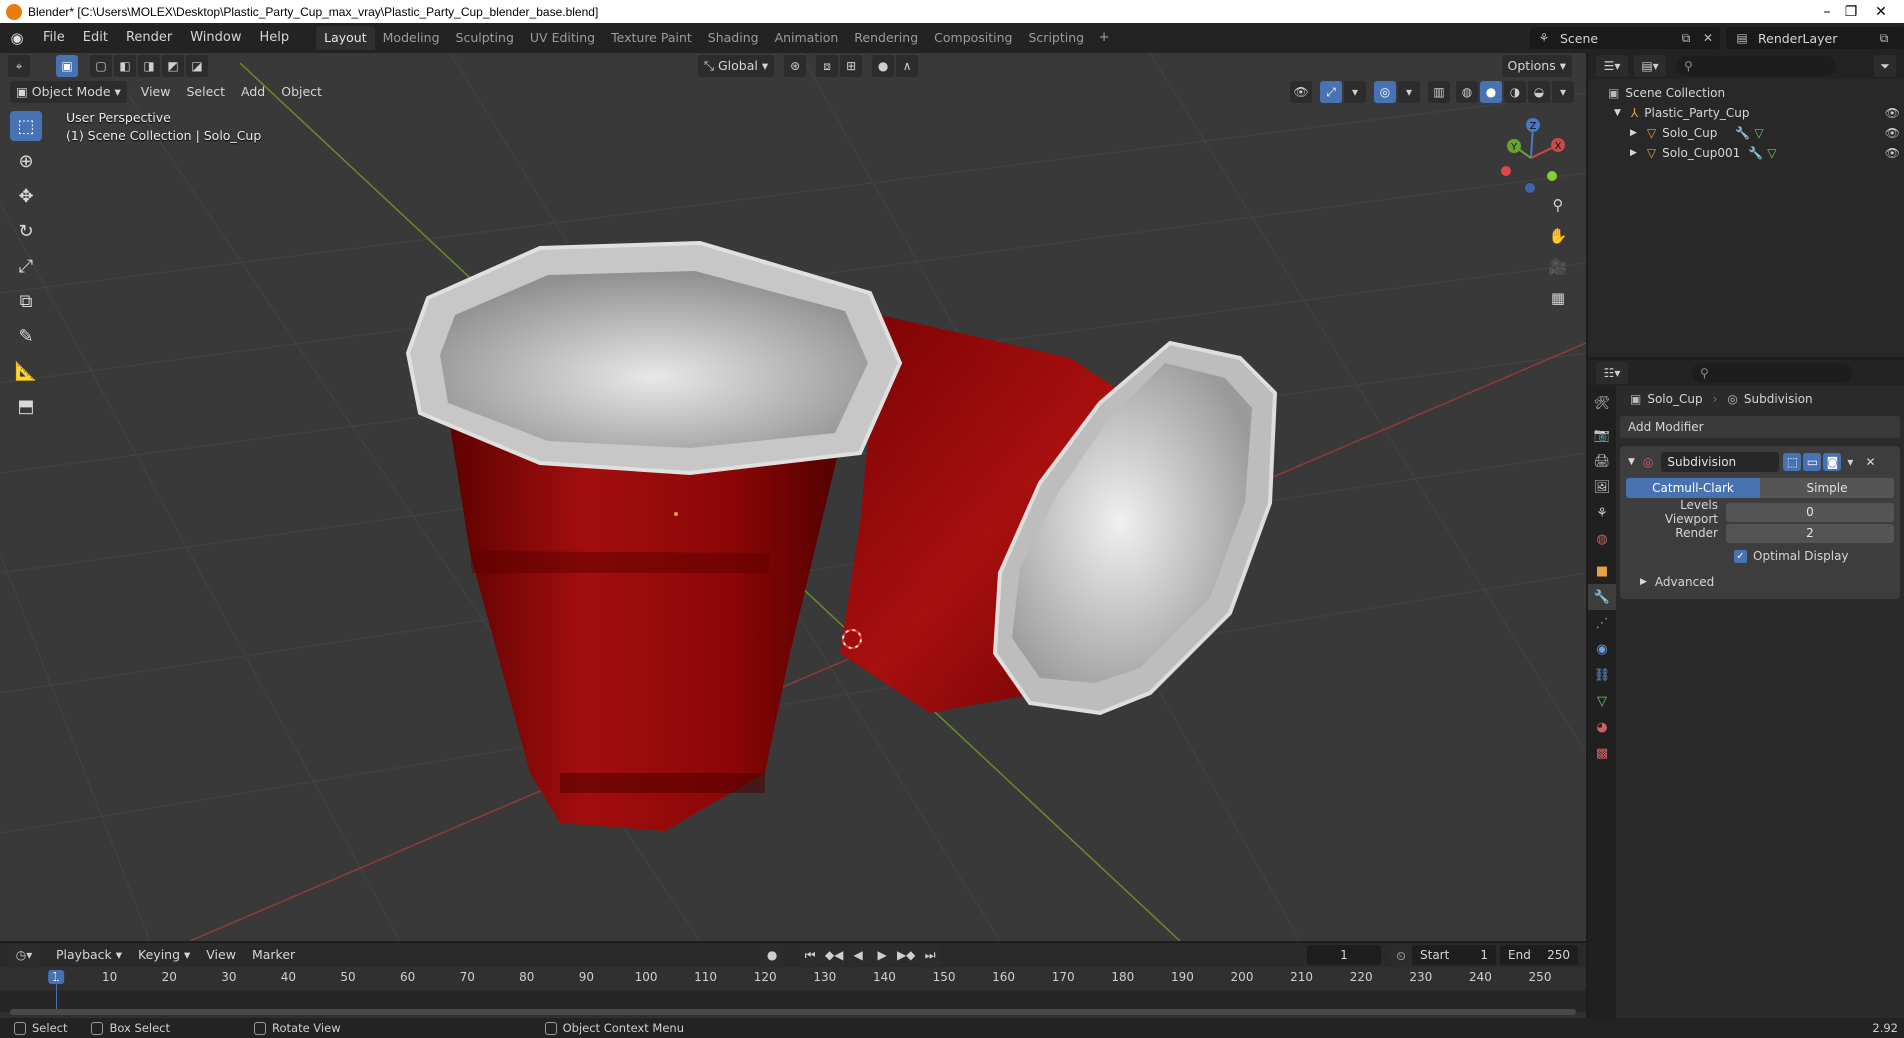  What do you see at coordinates (793, 1012) in the screenshot?
I see `timeline-scrollbar` at bounding box center [793, 1012].